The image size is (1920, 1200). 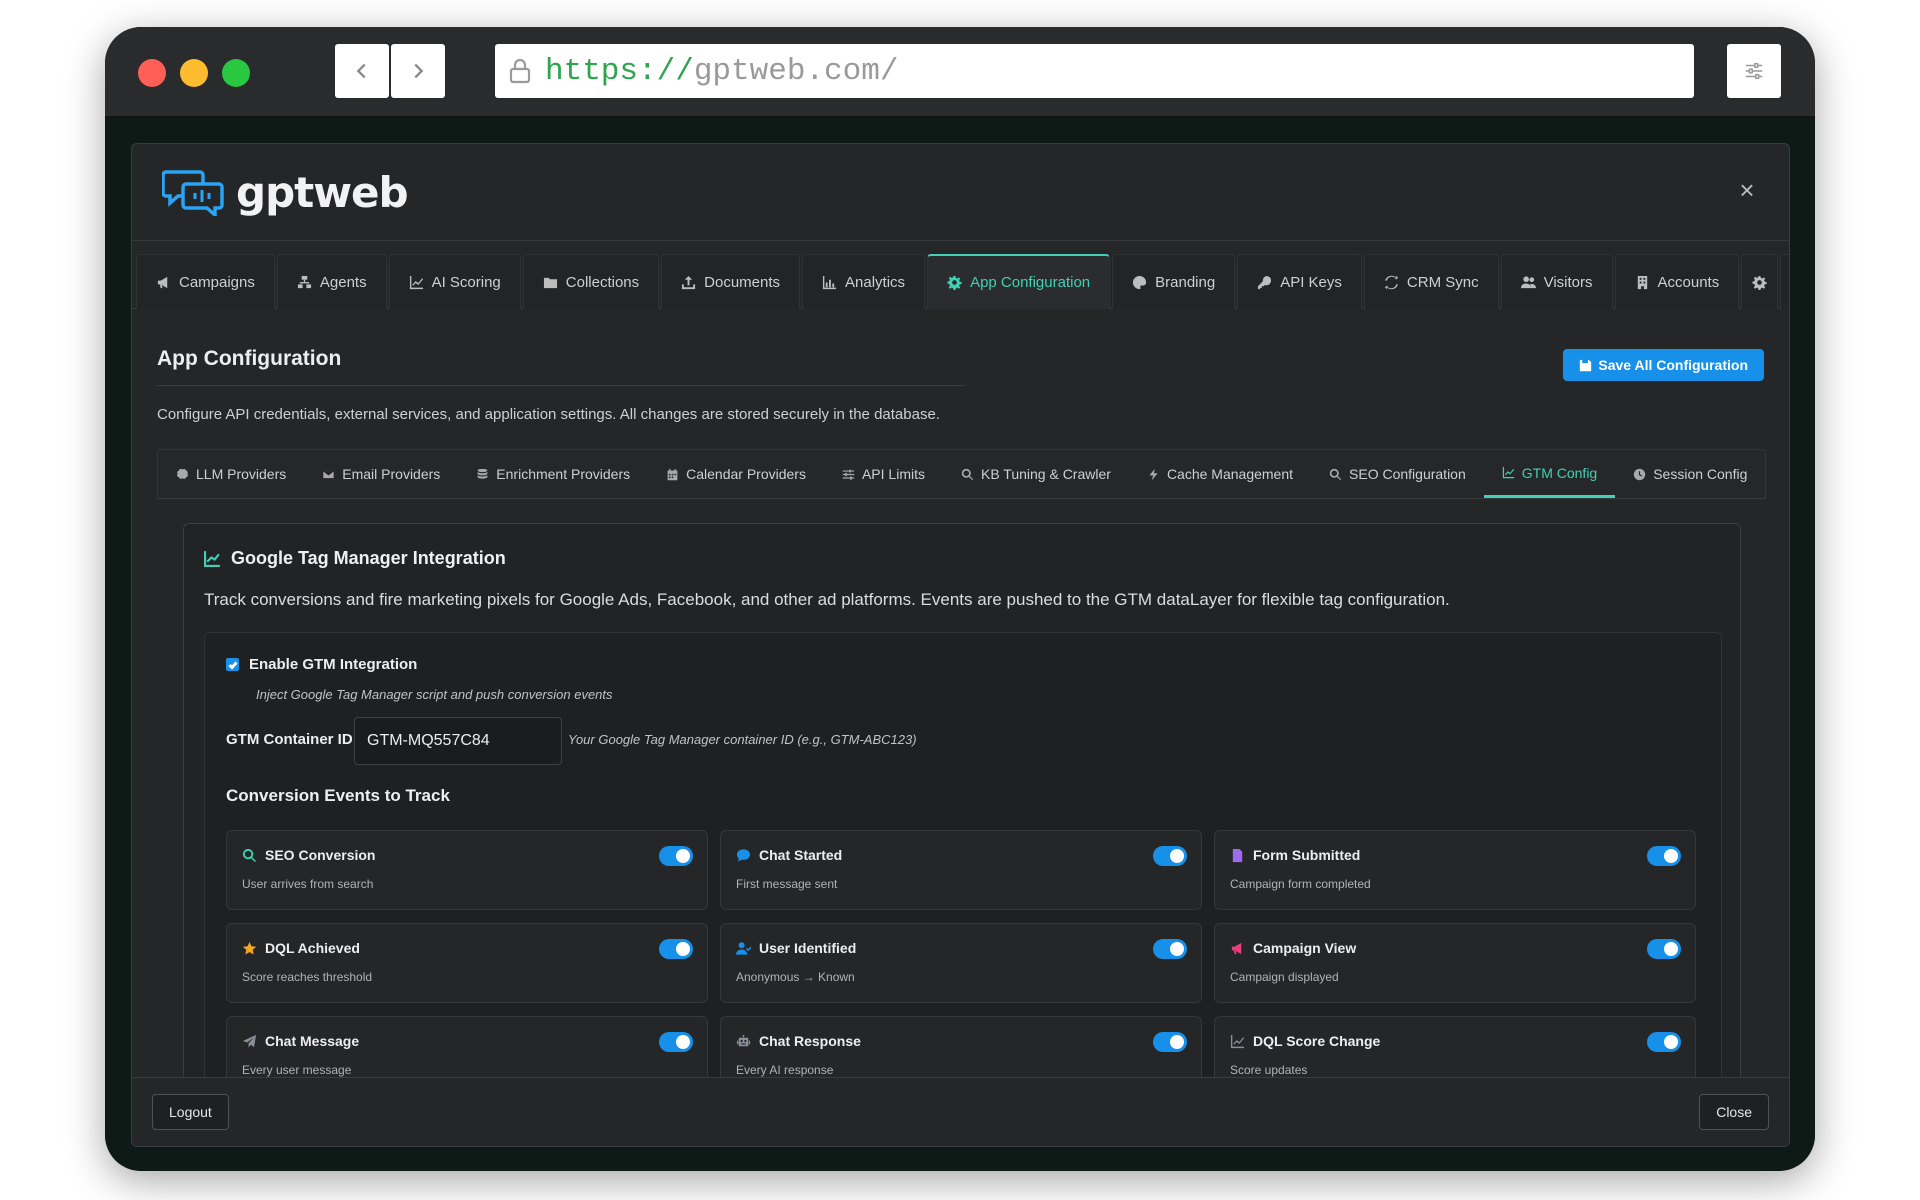 What do you see at coordinates (1220, 474) in the screenshot?
I see `subtab-cache-management: Cache Management` at bounding box center [1220, 474].